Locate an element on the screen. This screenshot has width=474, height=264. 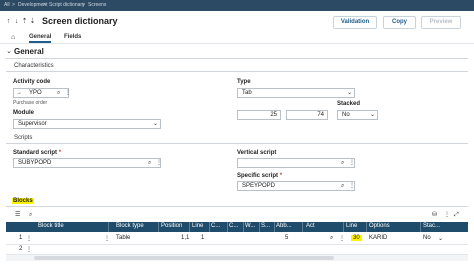
stacked-value: No is located at coordinates (346, 115).